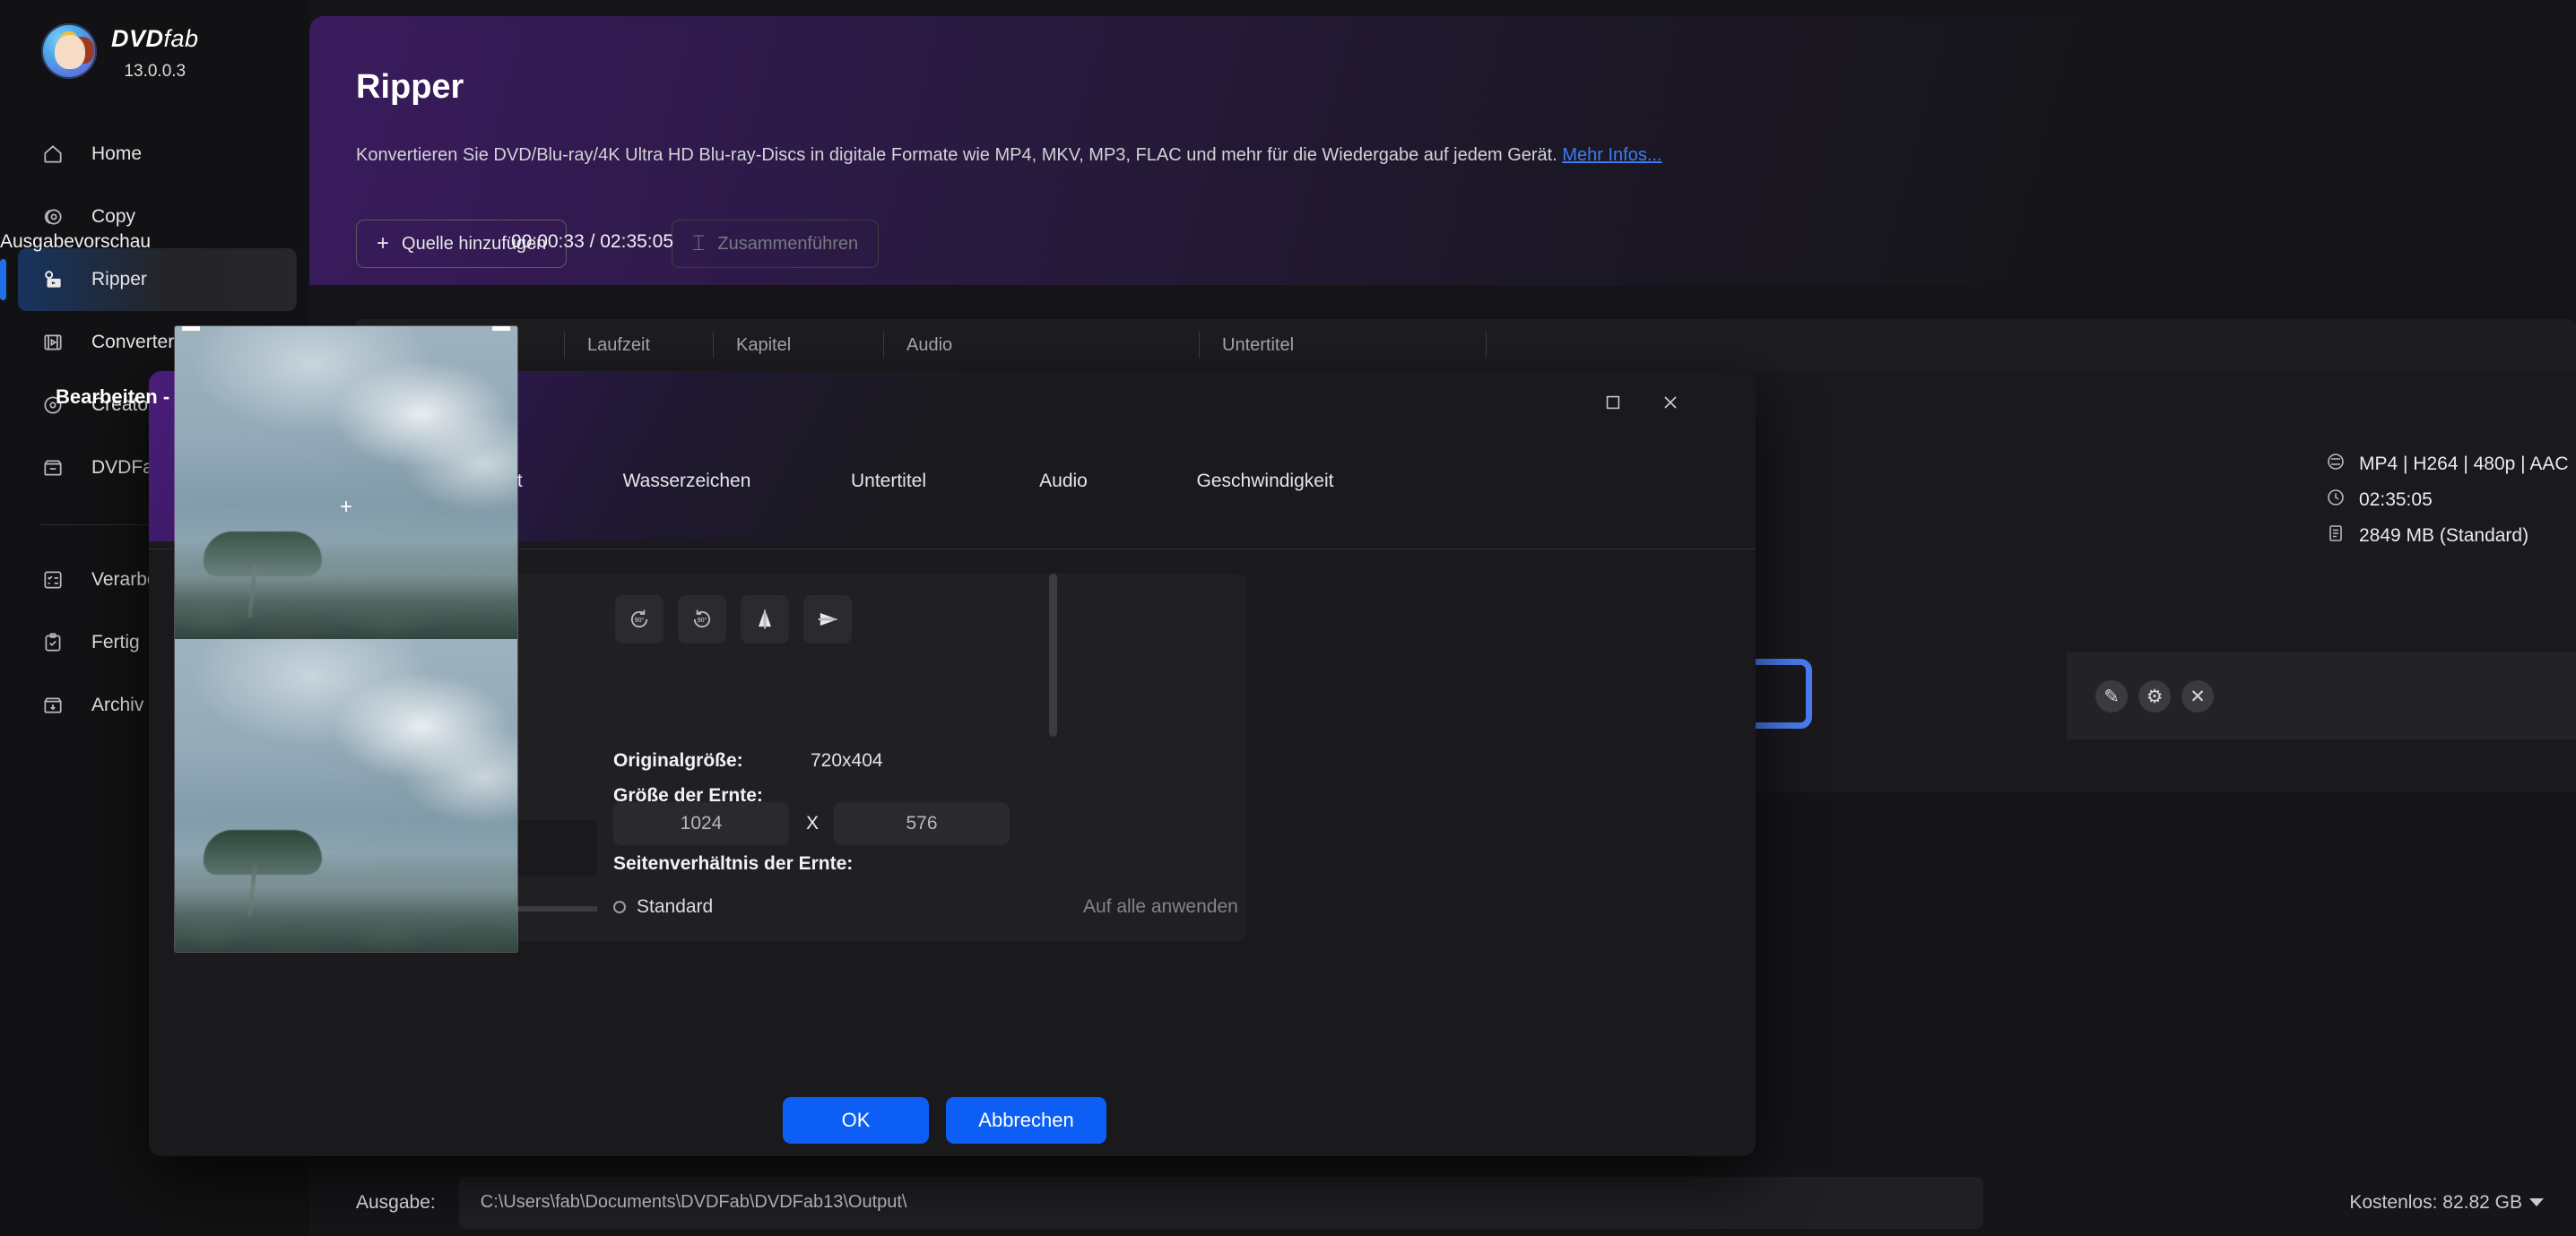 This screenshot has width=2576, height=1236. Describe the element at coordinates (1160, 907) in the screenshot. I see `apply-to-all-button: Auf alle anwenden` at that location.